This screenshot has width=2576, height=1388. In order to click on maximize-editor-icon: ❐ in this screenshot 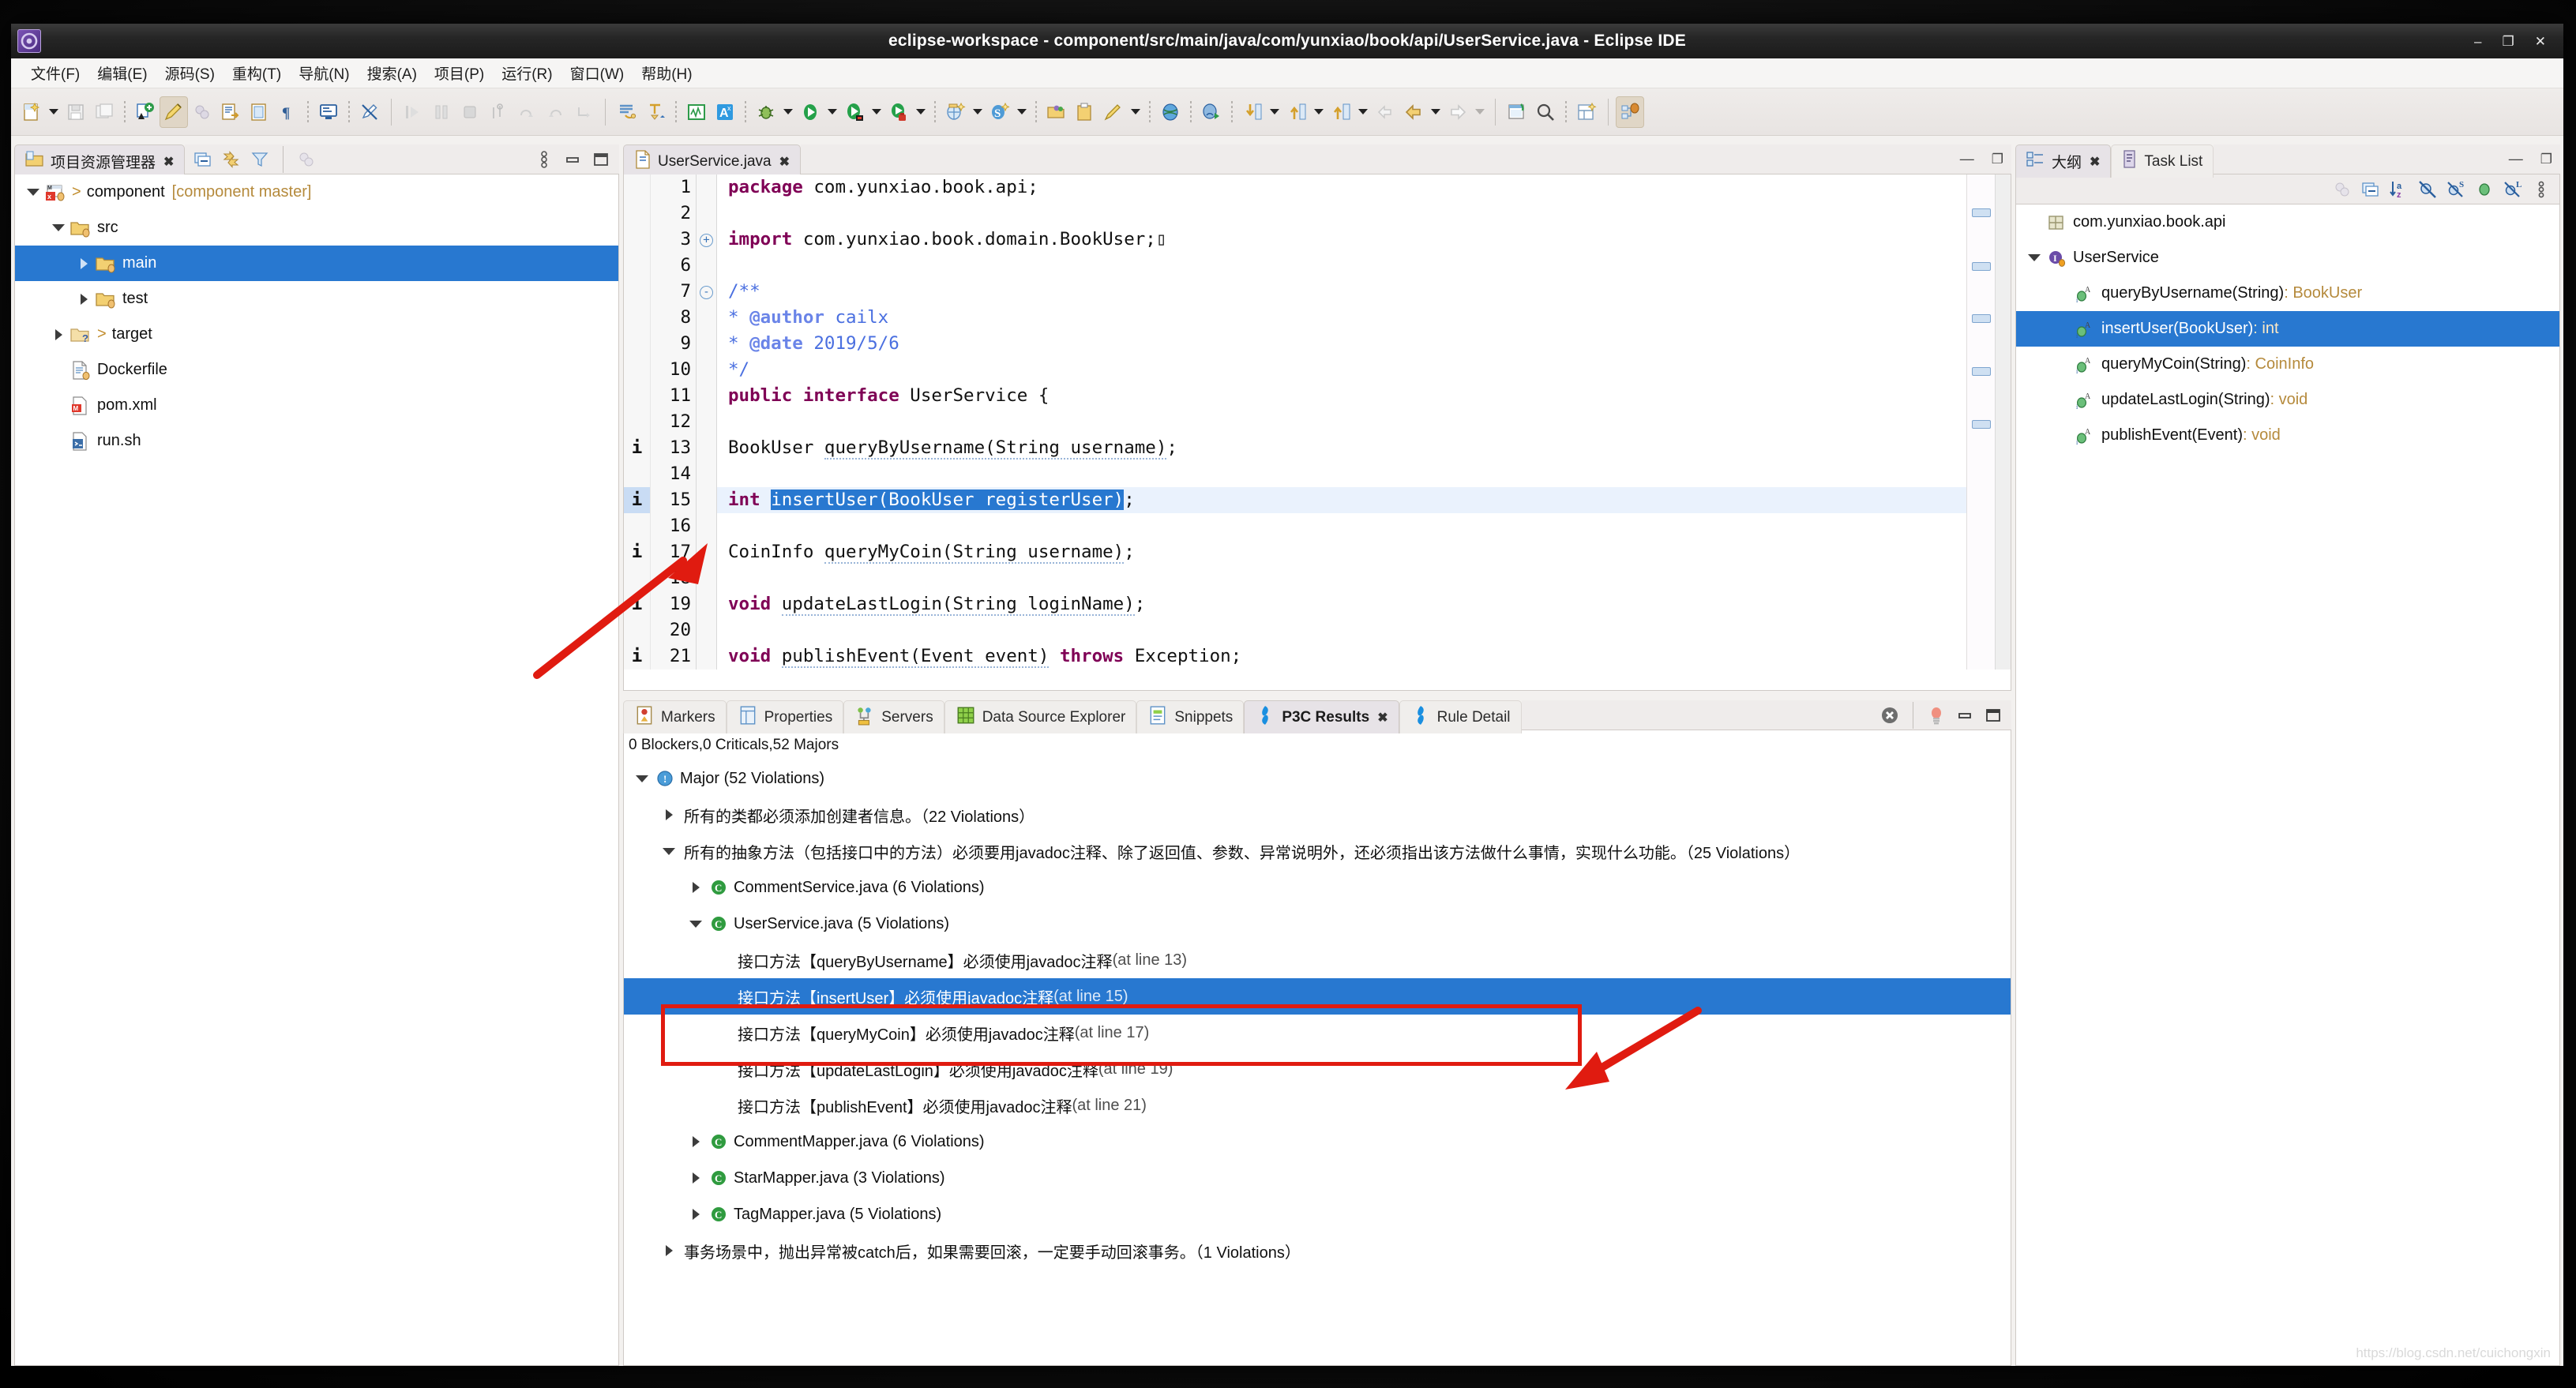, I will do `click(1997, 159)`.